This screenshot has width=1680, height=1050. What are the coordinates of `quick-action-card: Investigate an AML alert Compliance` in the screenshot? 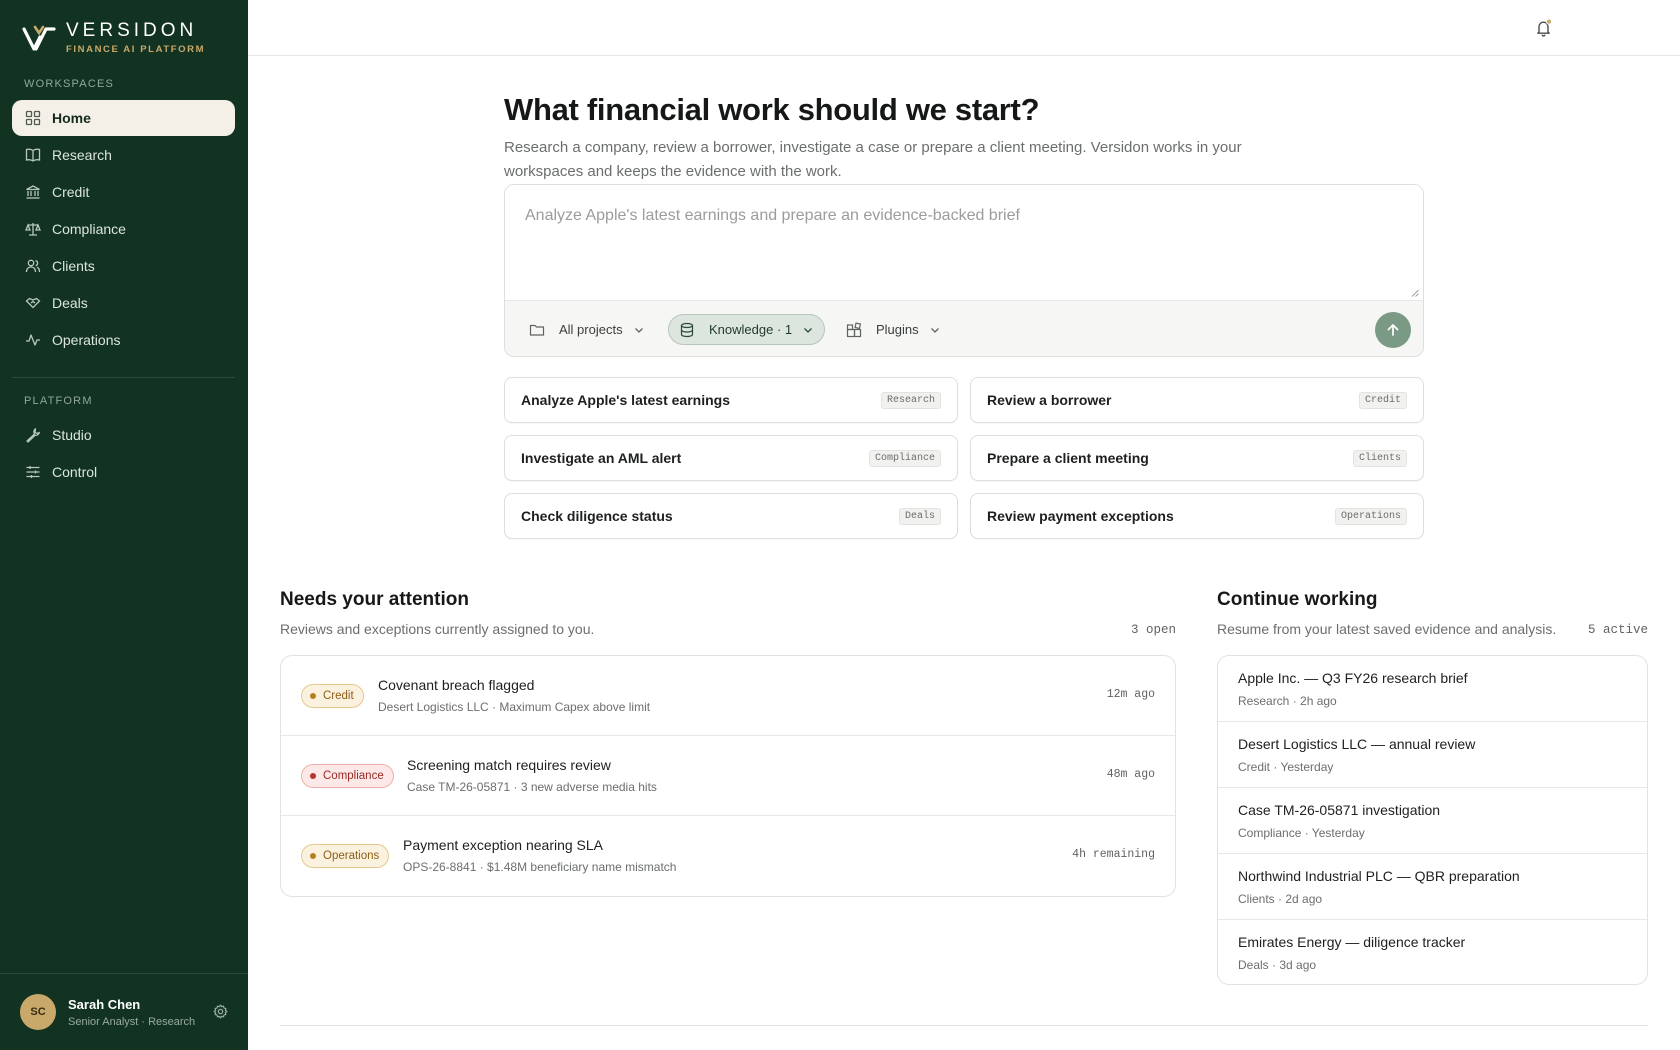 It's located at (731, 458).